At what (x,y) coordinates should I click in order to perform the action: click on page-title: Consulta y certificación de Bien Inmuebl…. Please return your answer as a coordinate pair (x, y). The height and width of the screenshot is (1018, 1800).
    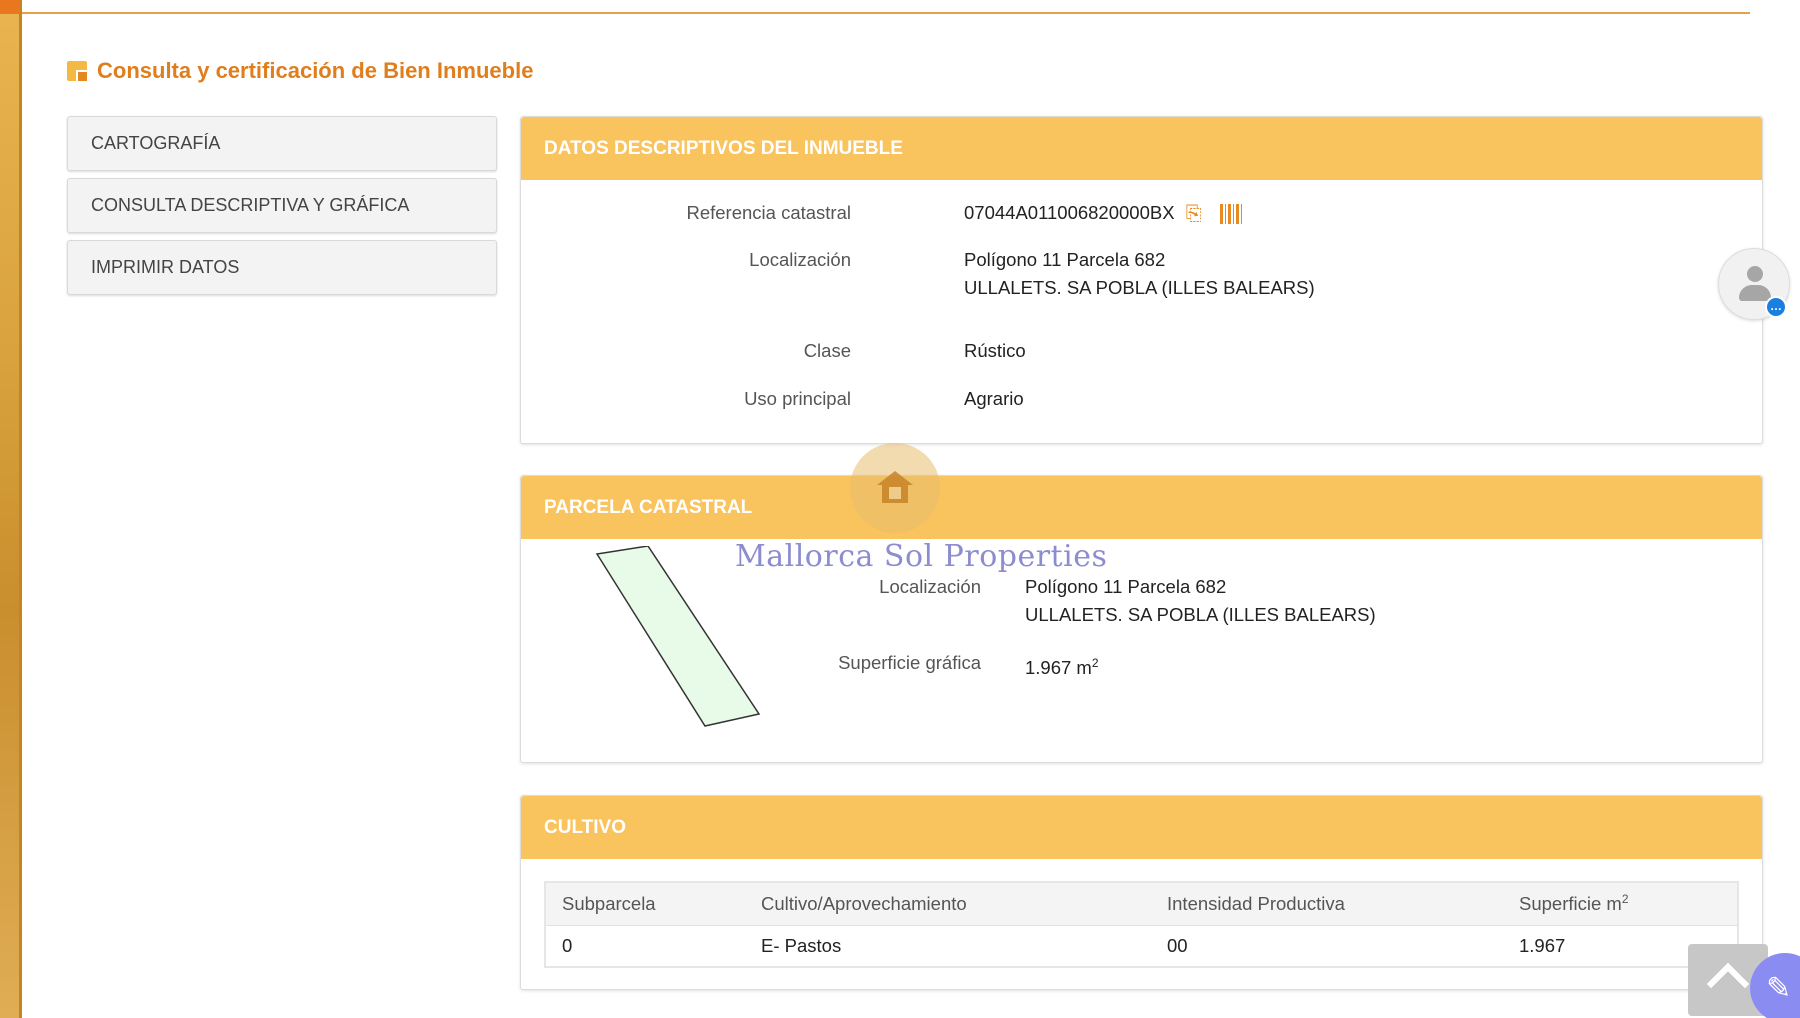
    Looking at the image, I should click on (300, 71).